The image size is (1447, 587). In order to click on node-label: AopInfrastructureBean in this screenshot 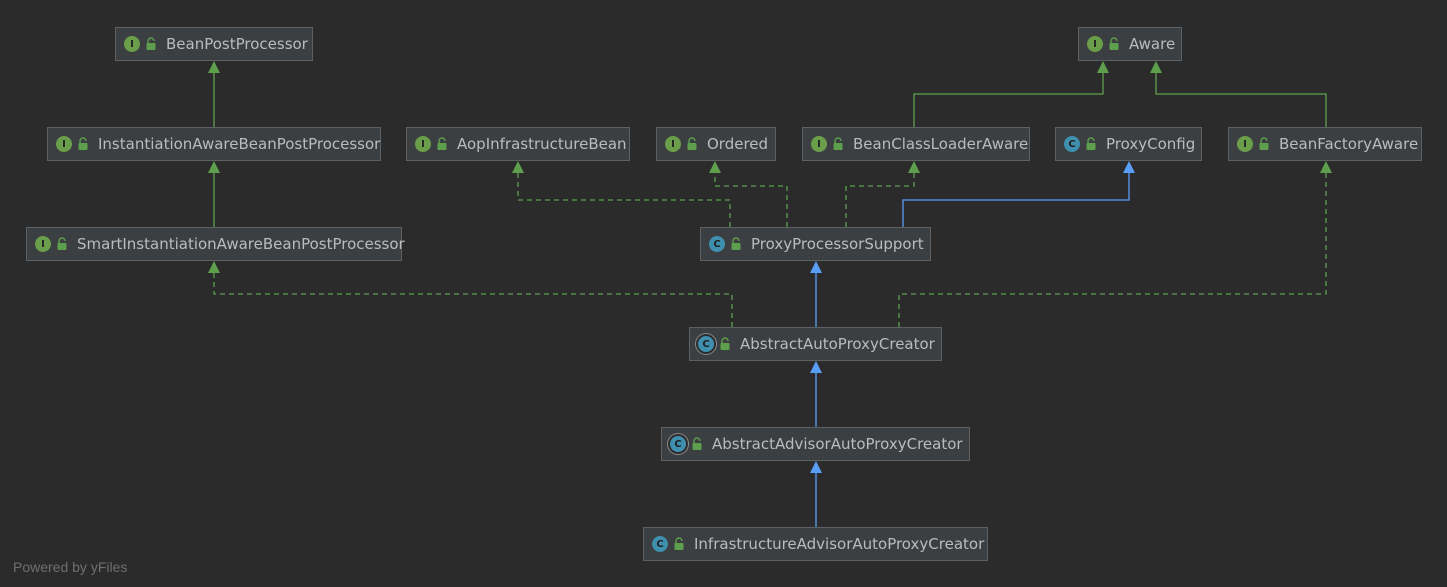, I will do `click(542, 144)`.